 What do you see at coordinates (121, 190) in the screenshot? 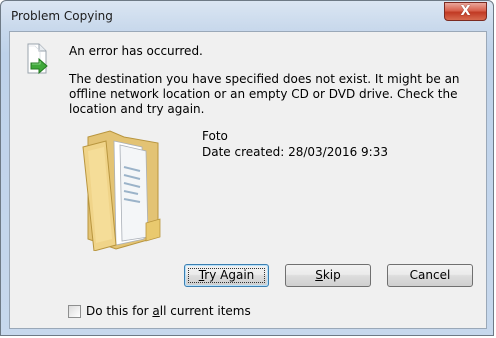
I see `folder-icon` at bounding box center [121, 190].